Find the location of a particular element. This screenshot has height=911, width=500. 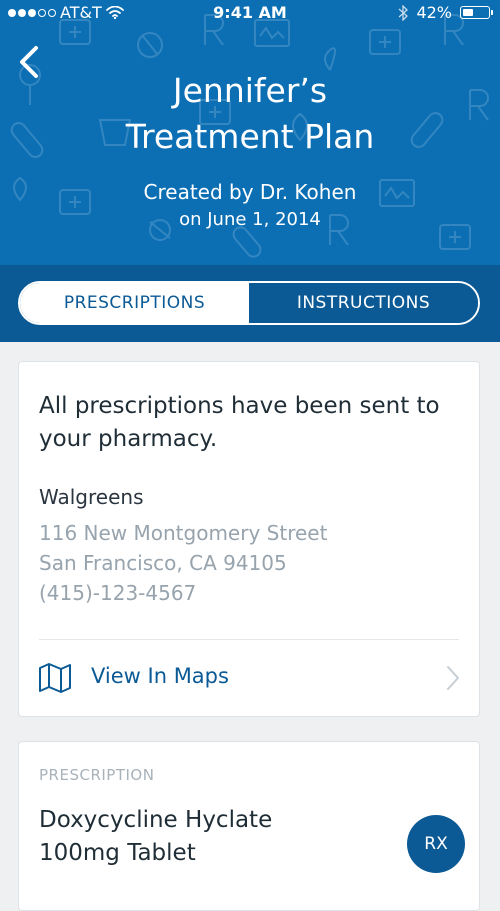

map-icon is located at coordinates (55, 678).